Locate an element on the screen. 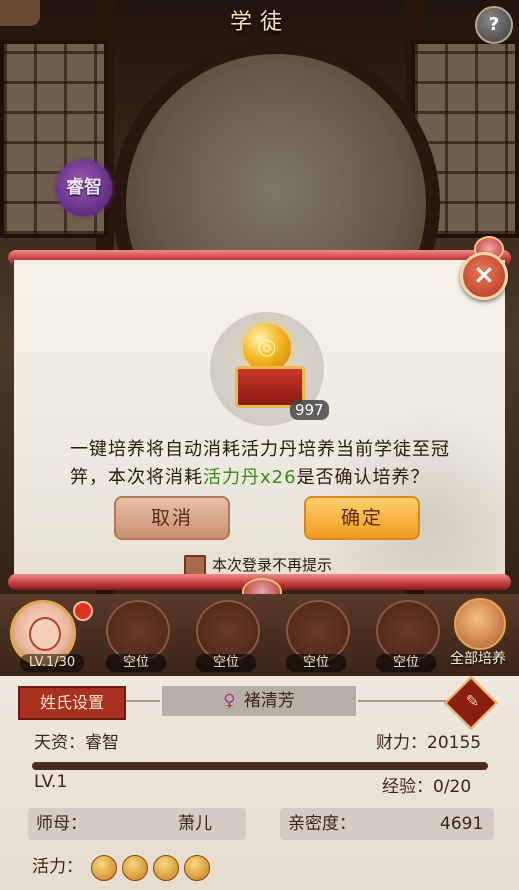 The width and height of the screenshot is (519, 890). aptitude-label: 天资： is located at coordinates (59, 743).